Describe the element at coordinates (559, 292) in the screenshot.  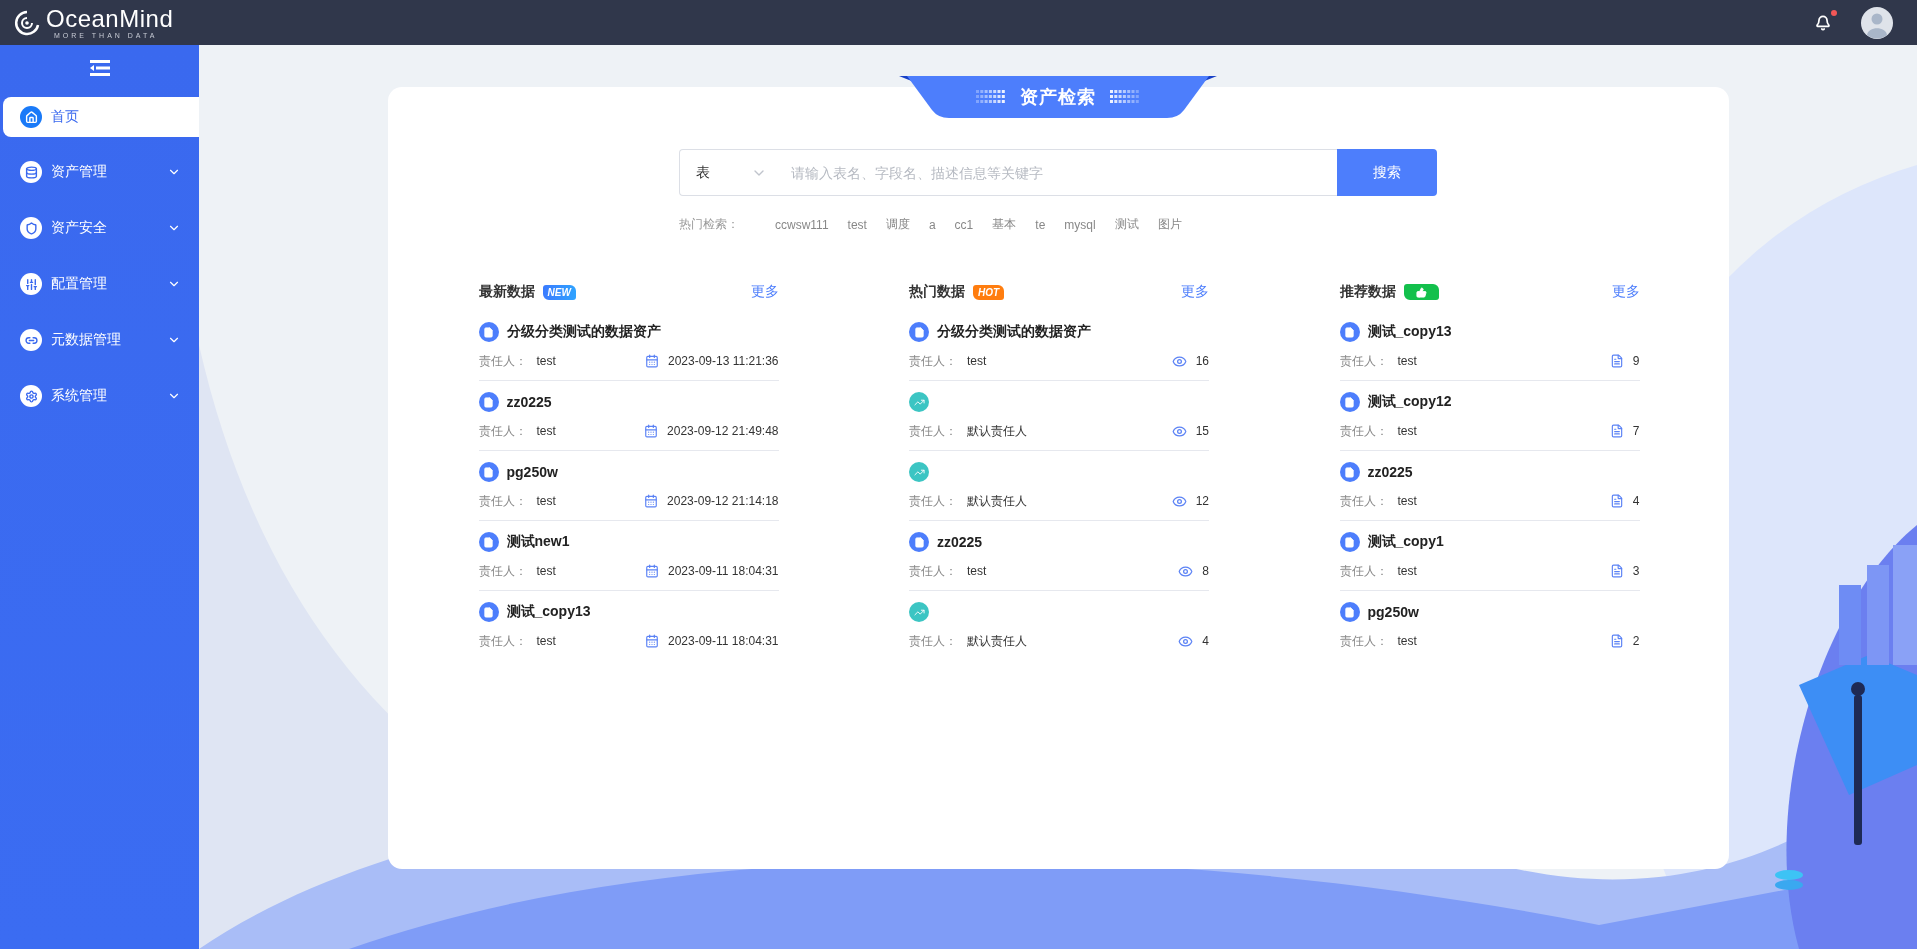
I see `new-badge: NEW` at that location.